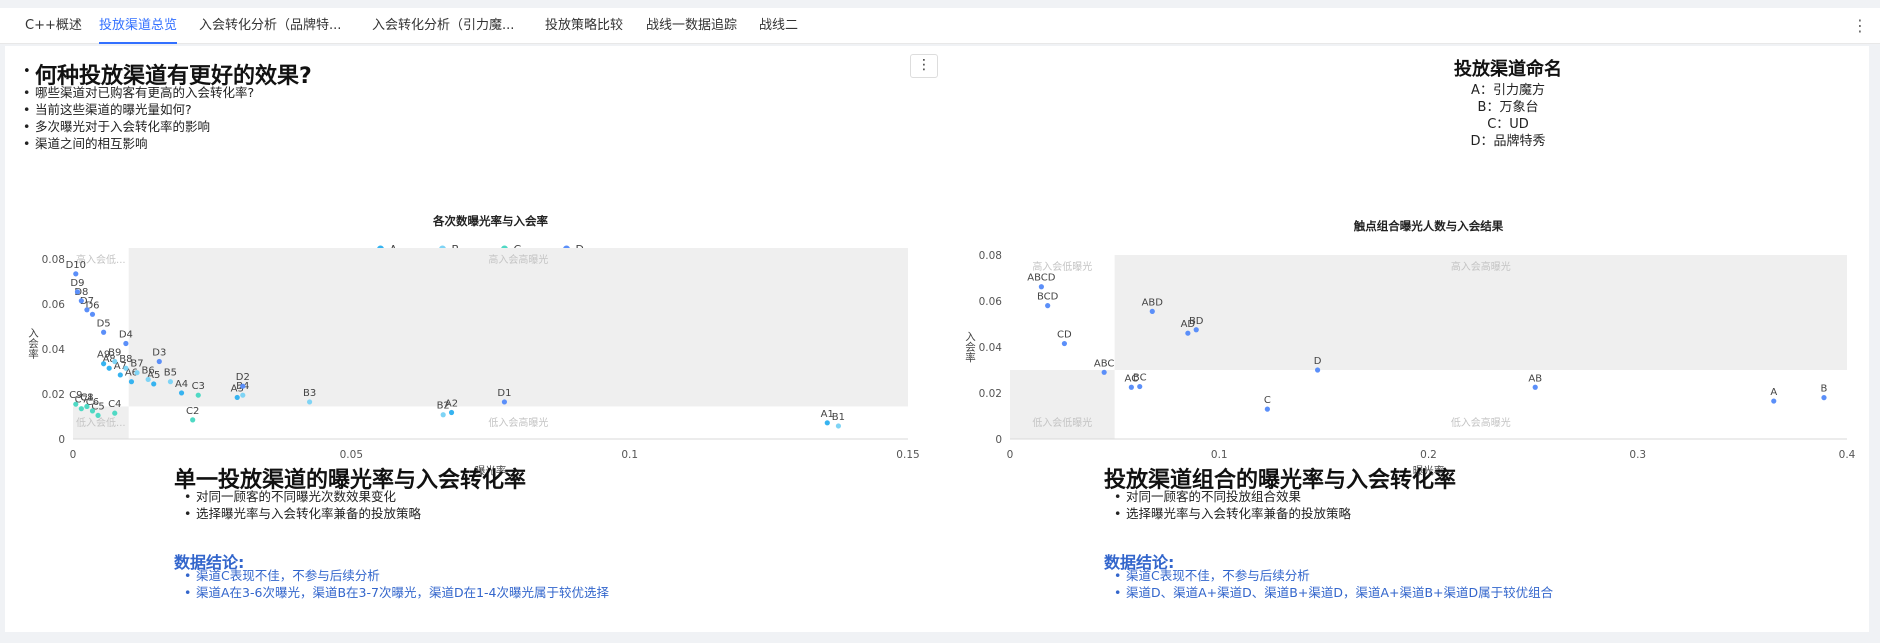  What do you see at coordinates (104, 323) in the screenshot?
I see `data-label: D5` at bounding box center [104, 323].